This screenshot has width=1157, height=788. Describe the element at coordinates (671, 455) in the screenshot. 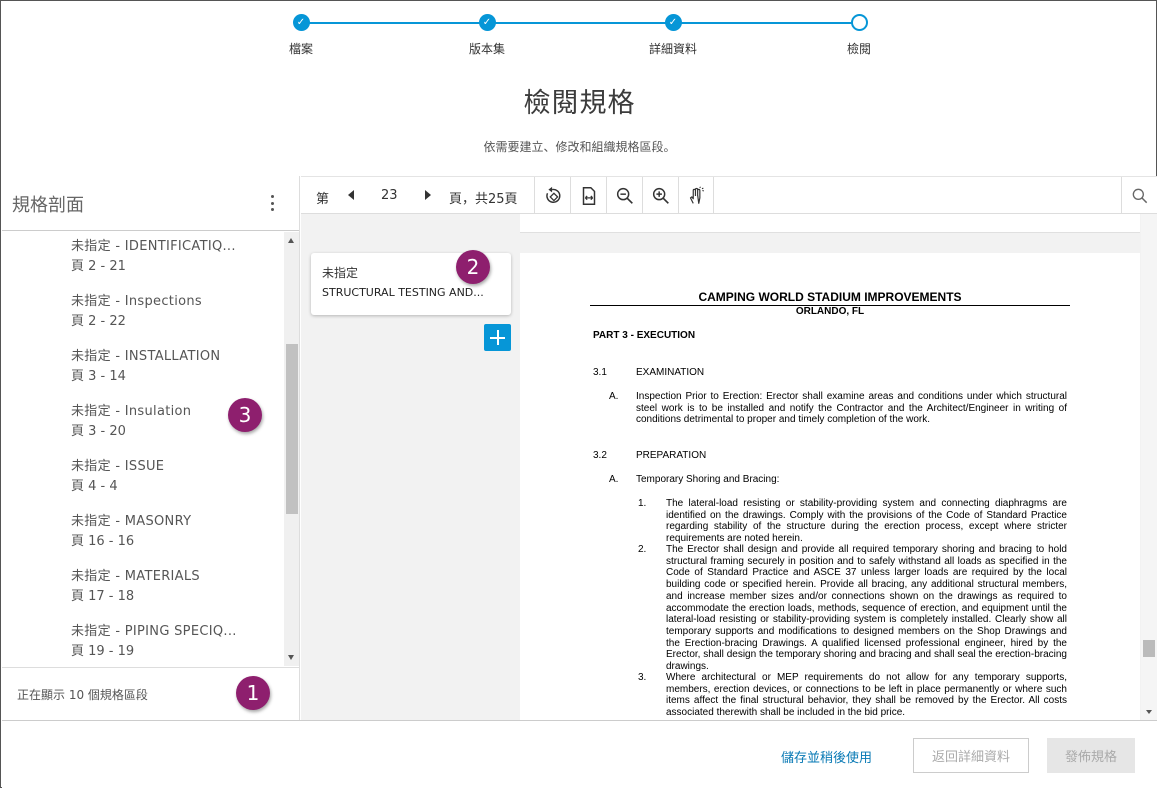

I see `section-heading: PREPARATION` at that location.